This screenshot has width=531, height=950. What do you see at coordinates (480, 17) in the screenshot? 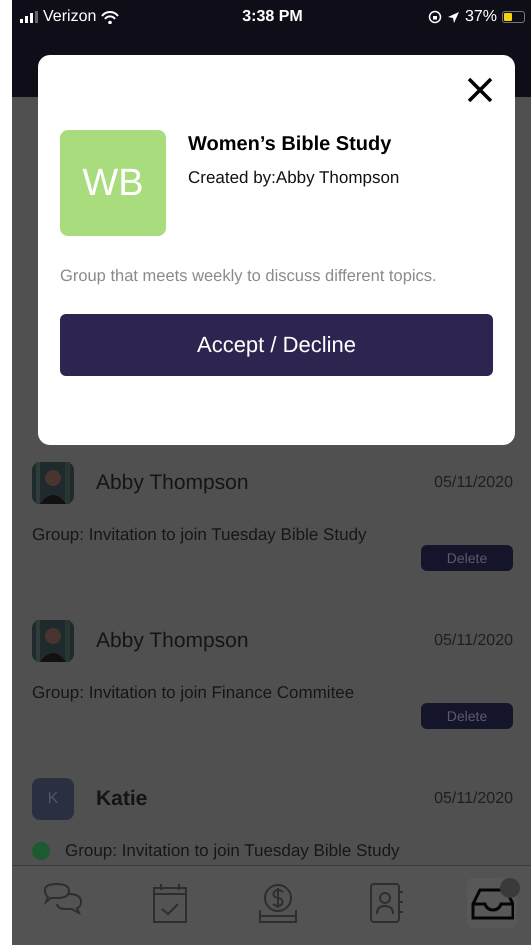
I see `battery-percent: 37%` at bounding box center [480, 17].